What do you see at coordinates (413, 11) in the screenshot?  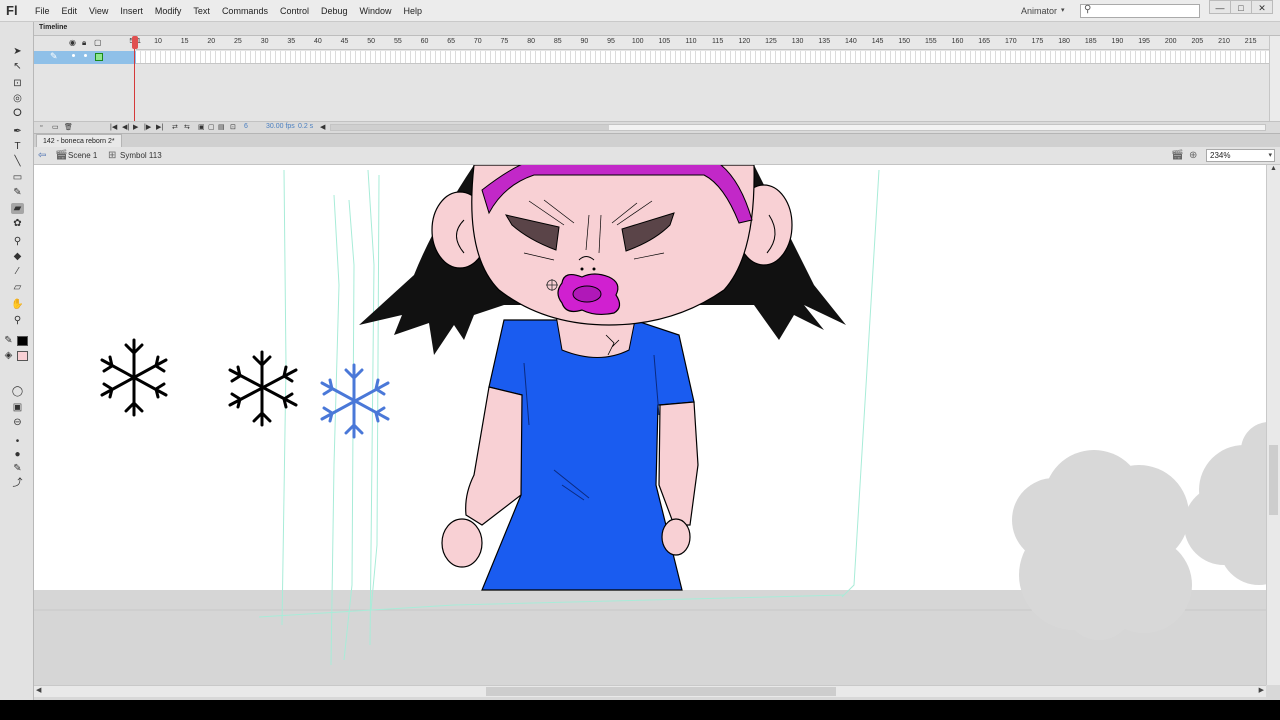 I see `menu-help: Help` at bounding box center [413, 11].